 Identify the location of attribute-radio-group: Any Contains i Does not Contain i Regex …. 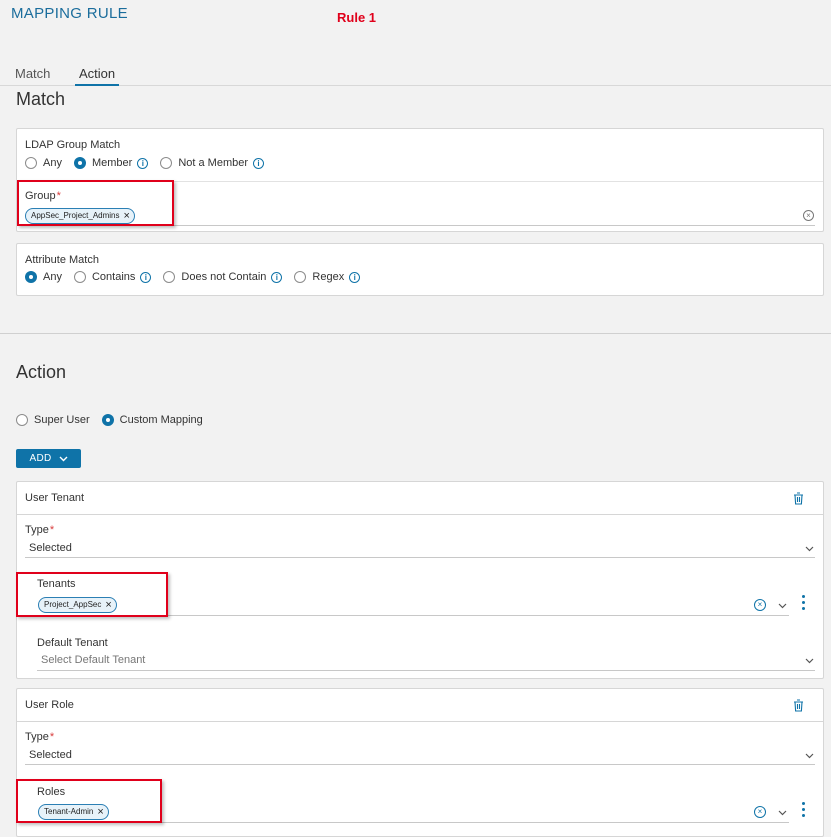
(198, 277).